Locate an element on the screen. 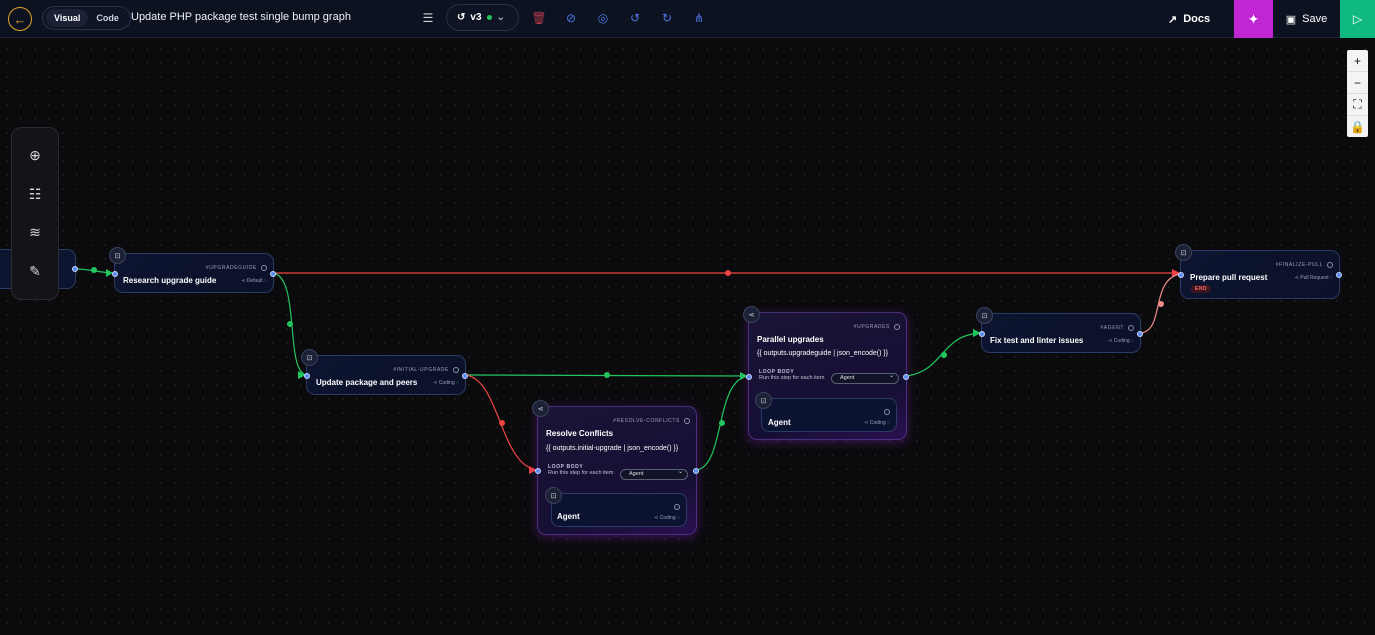 The height and width of the screenshot is (635, 1375). undo-icon: ↺ is located at coordinates (635, 18).